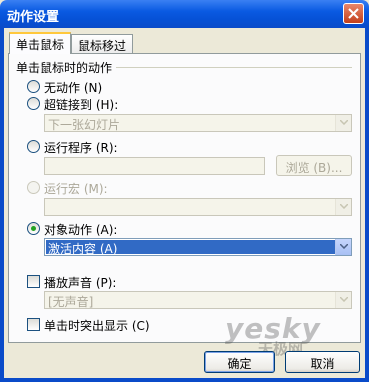 The height and width of the screenshot is (382, 369). Describe the element at coordinates (184, 380) in the screenshot. I see `window-frame-bottom` at that location.